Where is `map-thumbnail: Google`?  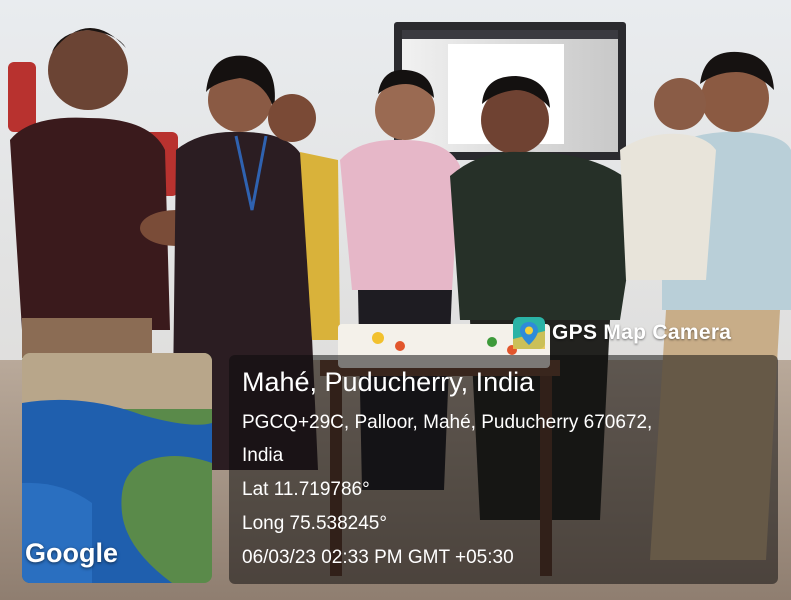
map-thumbnail: Google is located at coordinates (117, 468).